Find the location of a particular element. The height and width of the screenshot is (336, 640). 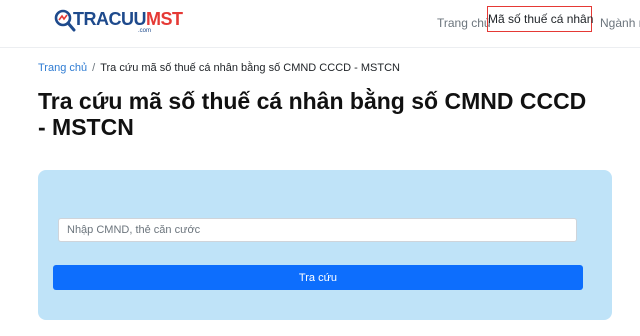

breadcrumb-home-link: Trang chủ is located at coordinates (62, 68).